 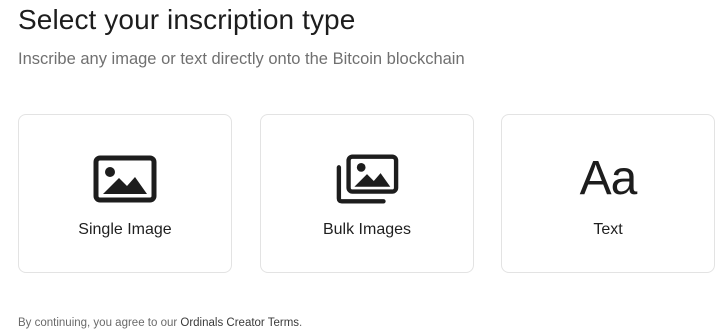 What do you see at coordinates (367, 179) in the screenshot?
I see `images-stack-icon` at bounding box center [367, 179].